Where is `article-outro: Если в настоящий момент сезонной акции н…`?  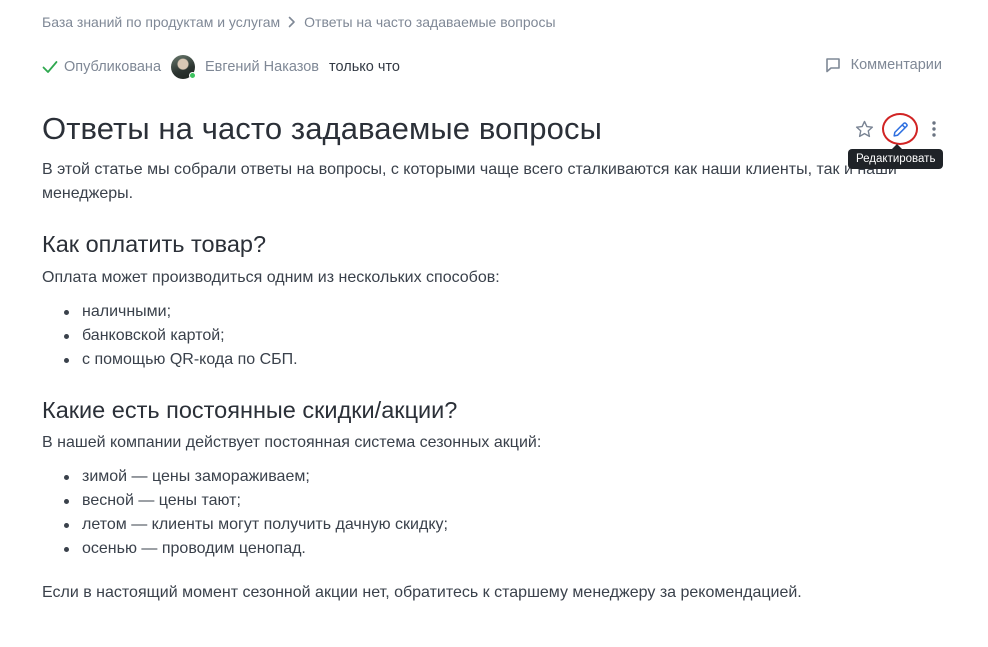
article-outro: Если в настоящий момент сезонной акции н… is located at coordinates (422, 592).